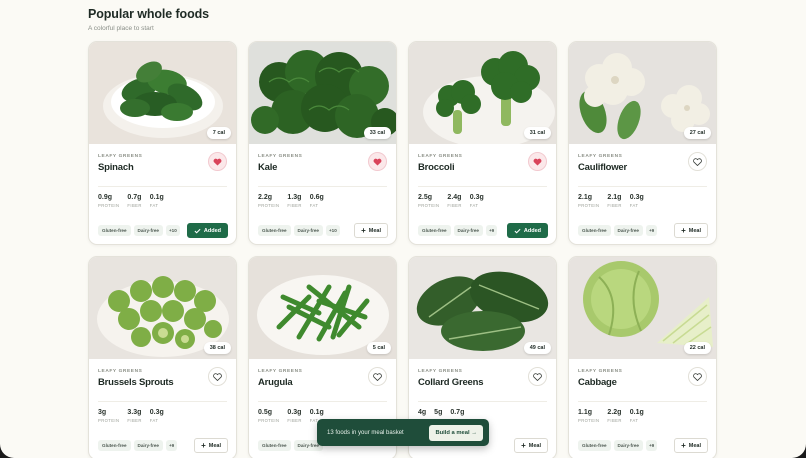 The height and width of the screenshot is (458, 806). Describe the element at coordinates (323, 230) in the screenshot. I see `card-footer: Gluten-free Dairy-free +10 + Meal` at that location.